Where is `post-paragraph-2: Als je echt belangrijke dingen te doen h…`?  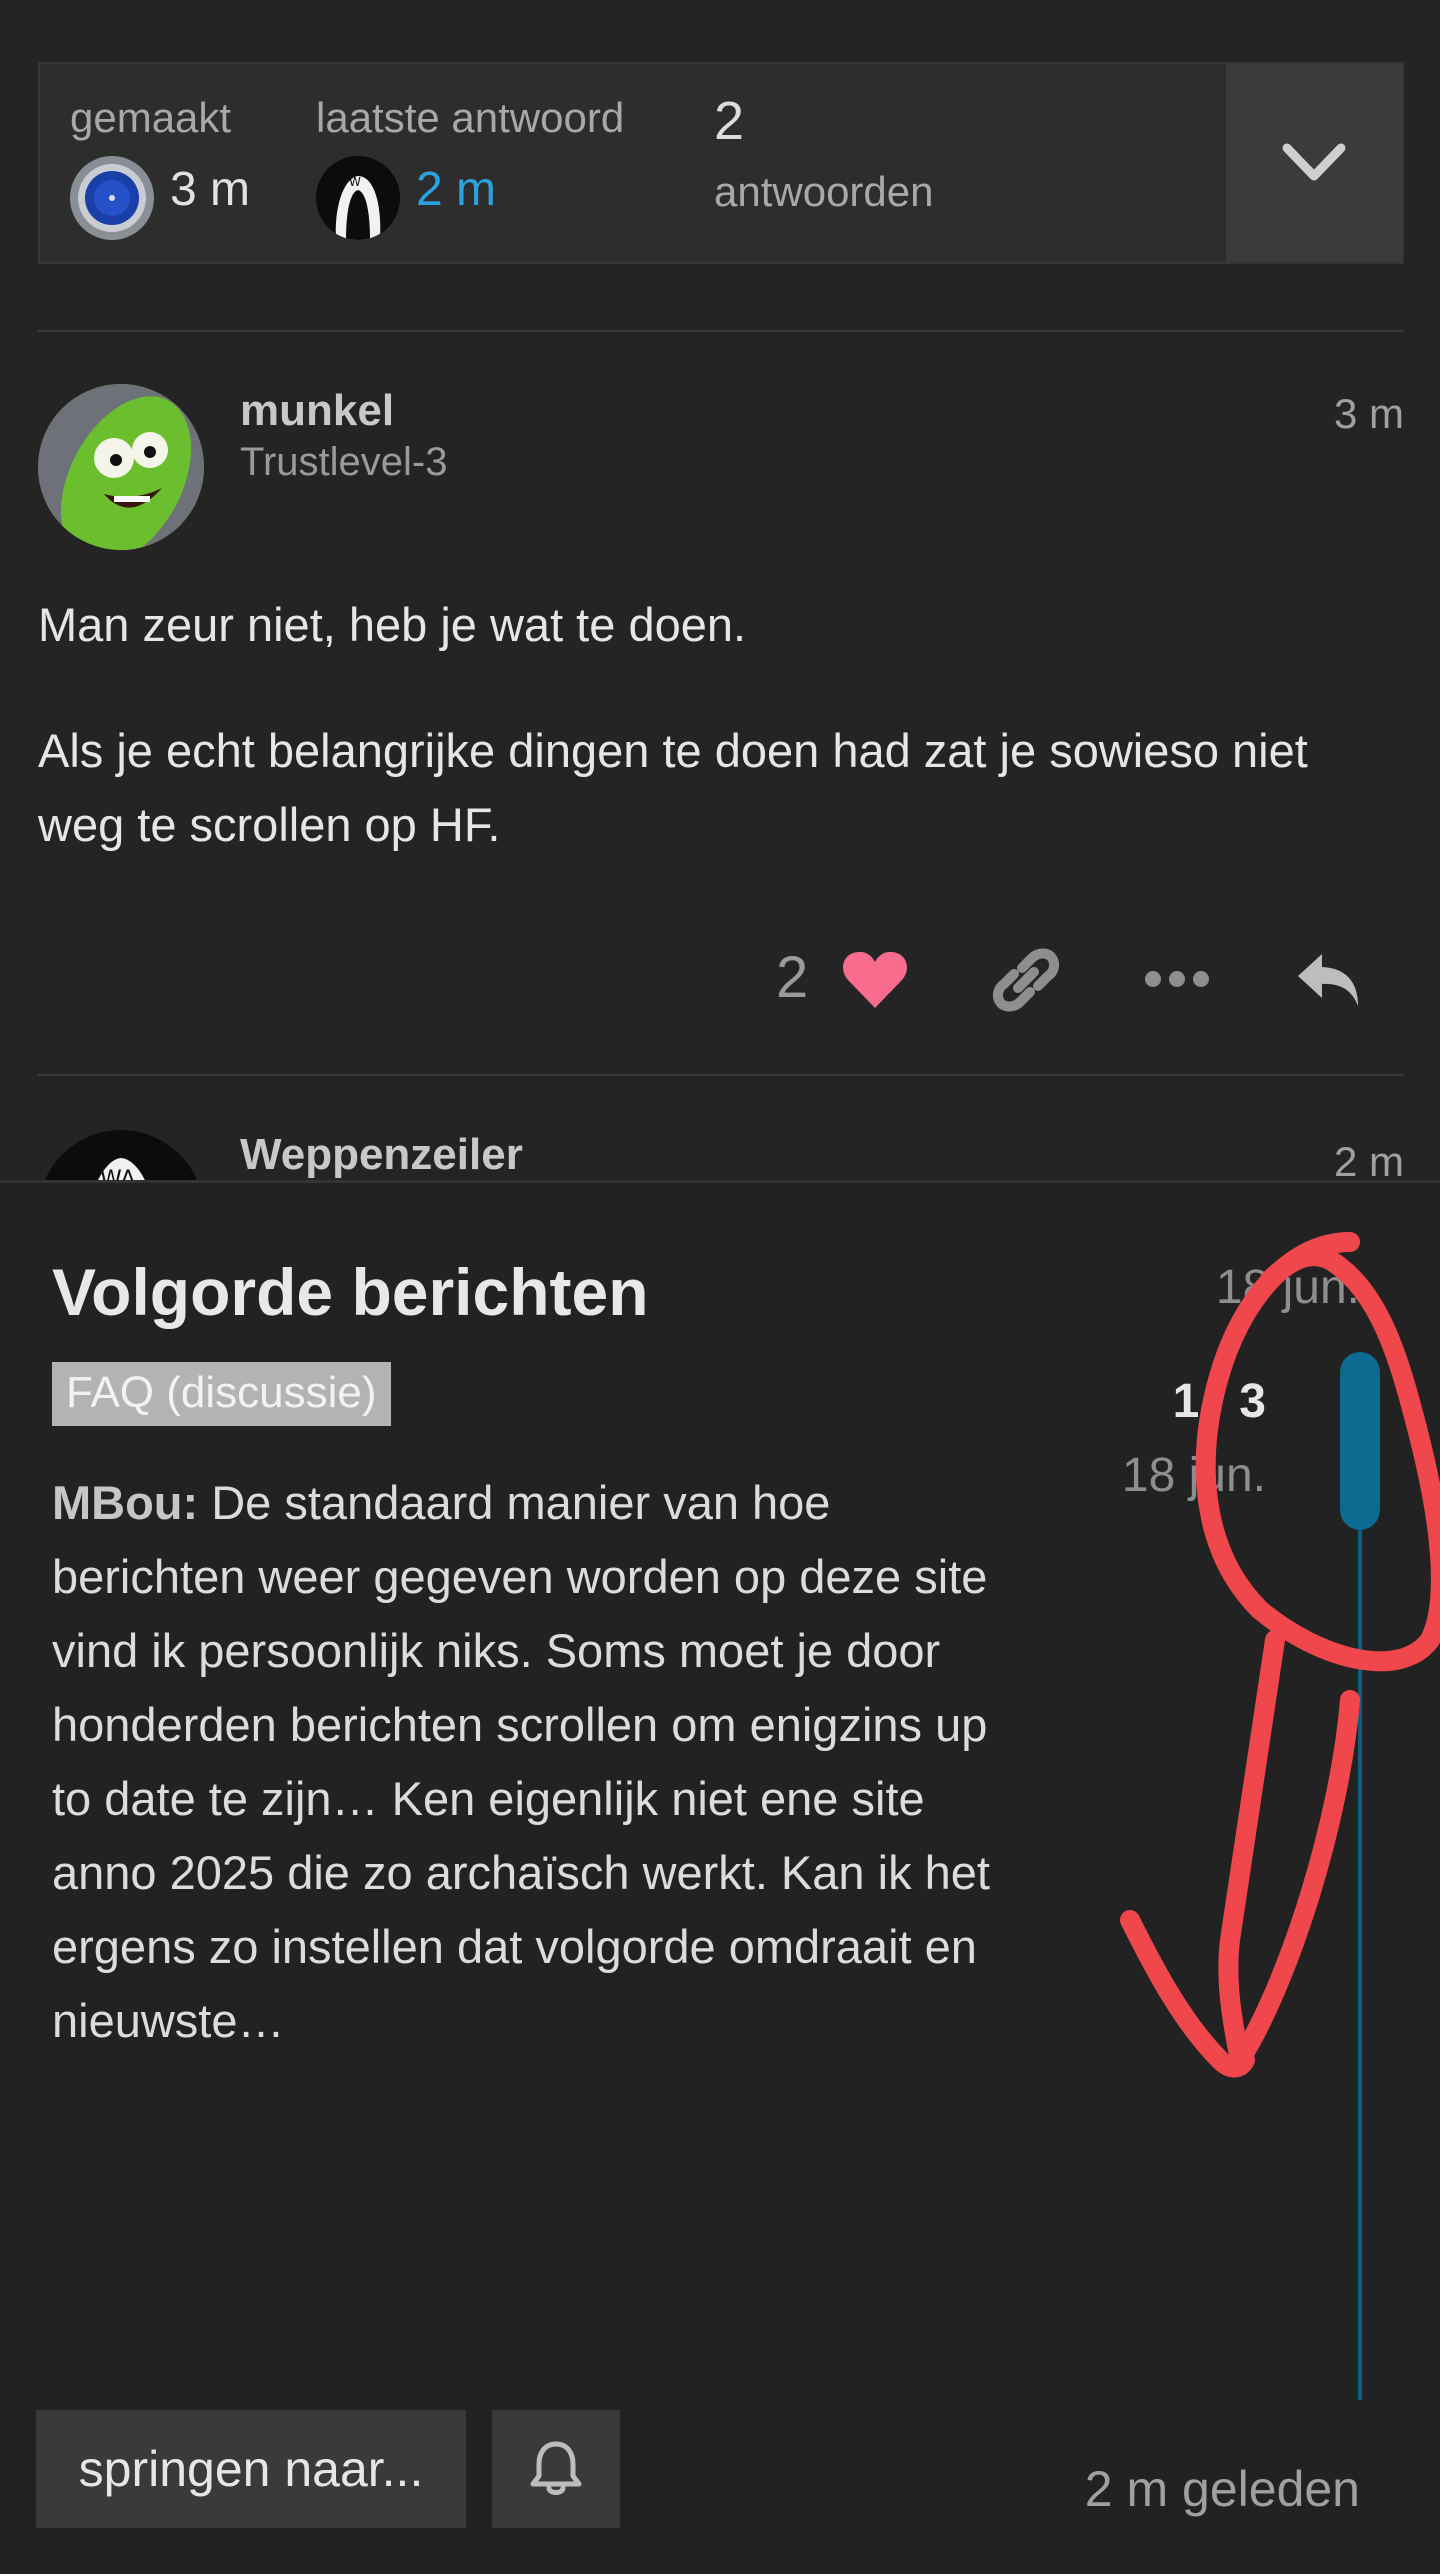 post-paragraph-2: Als je echt belangrijke dingen te doen h… is located at coordinates (673, 787).